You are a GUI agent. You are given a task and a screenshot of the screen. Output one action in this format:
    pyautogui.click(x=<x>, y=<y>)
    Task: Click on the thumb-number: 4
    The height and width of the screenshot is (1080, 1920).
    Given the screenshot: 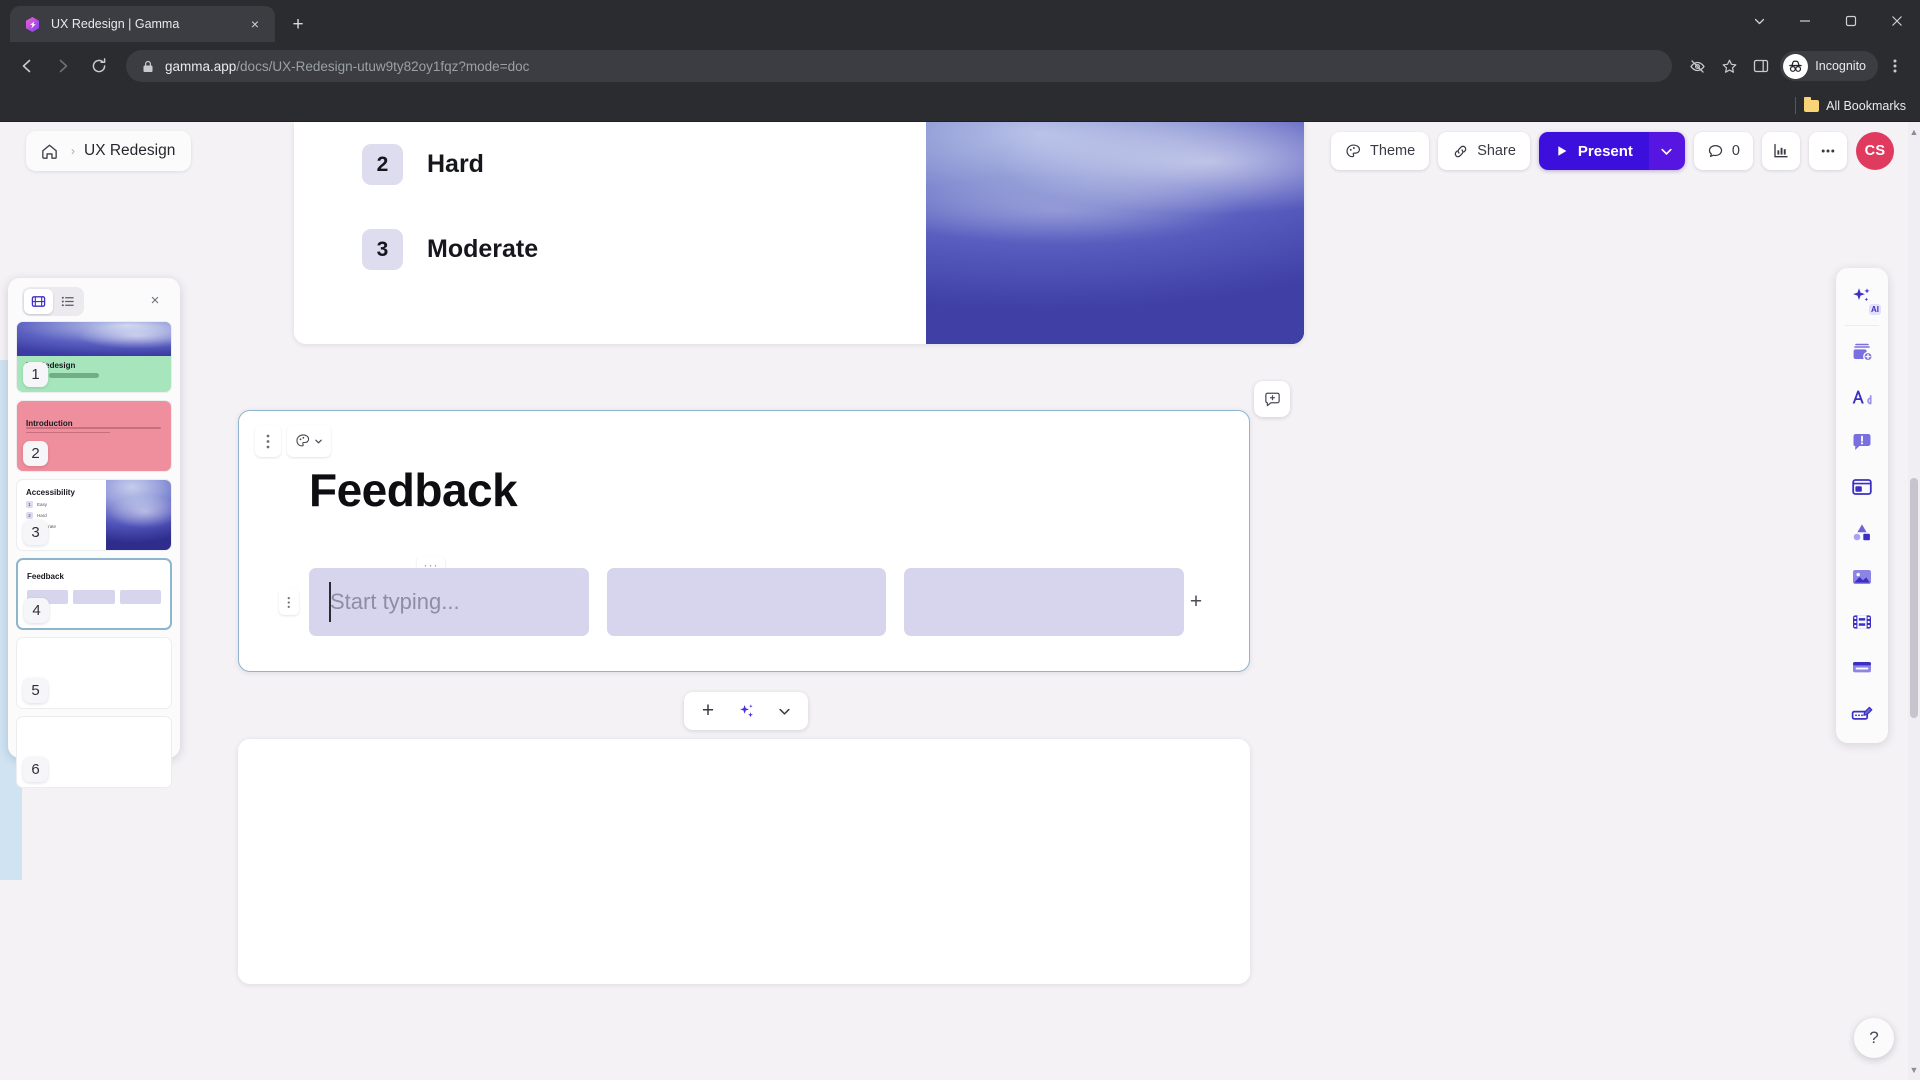 What is the action you would take?
    pyautogui.click(x=36, y=610)
    